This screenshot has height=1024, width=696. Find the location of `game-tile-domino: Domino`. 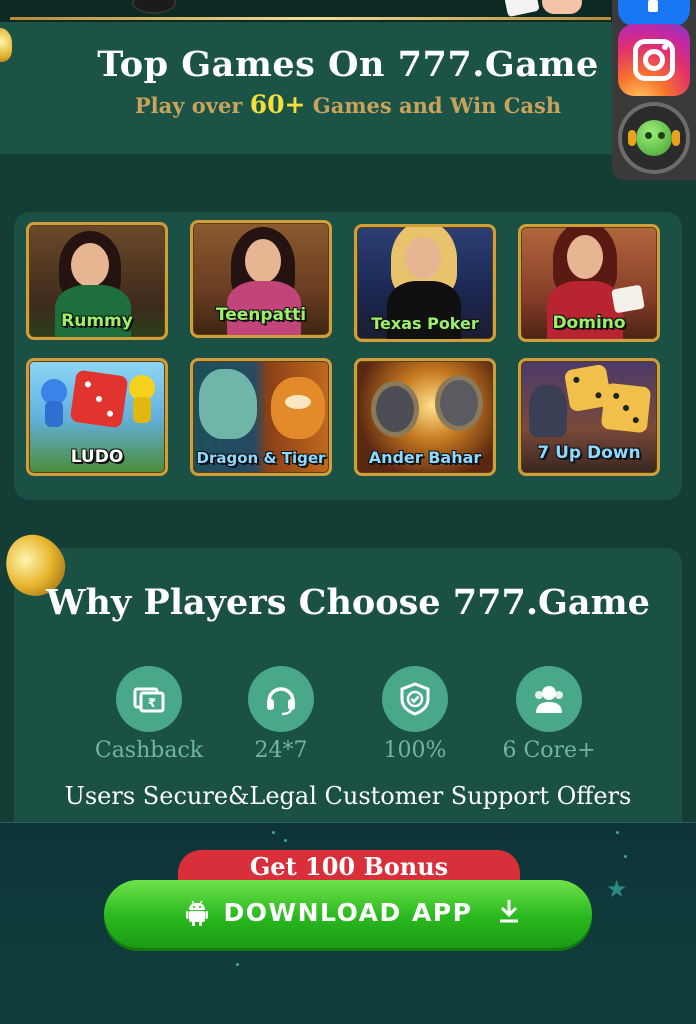

game-tile-domino: Domino is located at coordinates (589, 283).